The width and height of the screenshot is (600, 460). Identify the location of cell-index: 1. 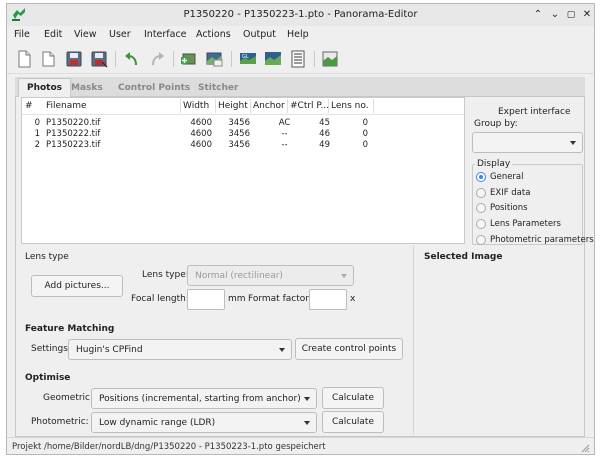
(37, 134).